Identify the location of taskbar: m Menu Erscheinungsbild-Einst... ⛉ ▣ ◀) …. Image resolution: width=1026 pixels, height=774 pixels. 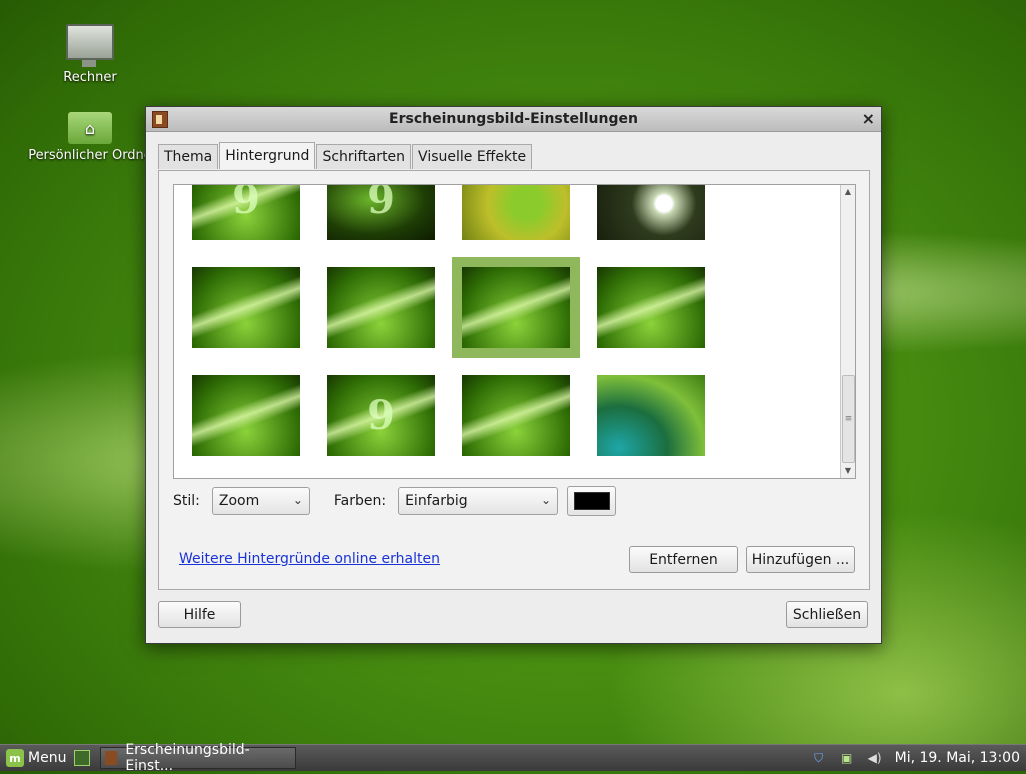
(513, 758).